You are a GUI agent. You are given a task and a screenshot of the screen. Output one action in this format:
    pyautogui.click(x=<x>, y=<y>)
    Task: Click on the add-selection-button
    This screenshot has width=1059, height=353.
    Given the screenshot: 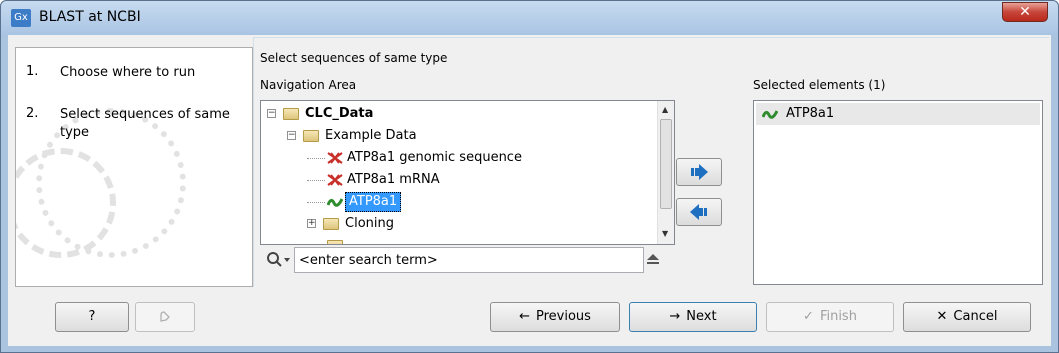 What is the action you would take?
    pyautogui.click(x=699, y=172)
    